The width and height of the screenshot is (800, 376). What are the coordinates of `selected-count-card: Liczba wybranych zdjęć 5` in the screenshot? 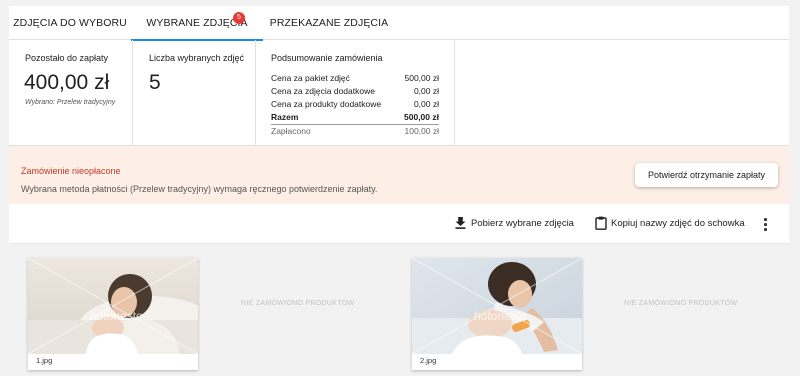 It's located at (194, 93).